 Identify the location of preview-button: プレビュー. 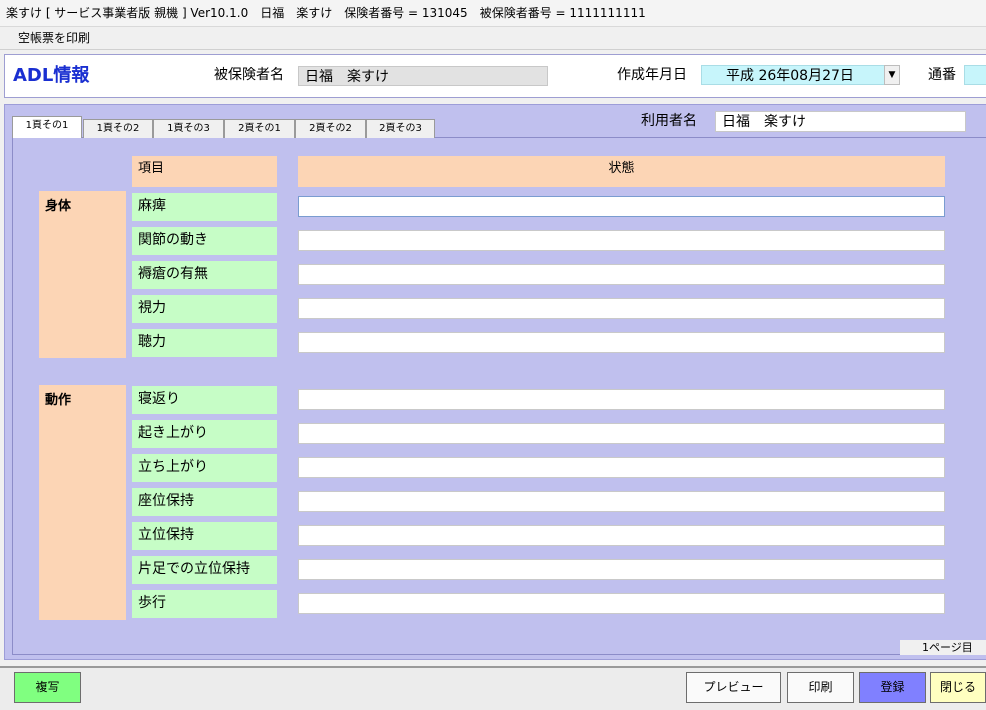
(733, 687).